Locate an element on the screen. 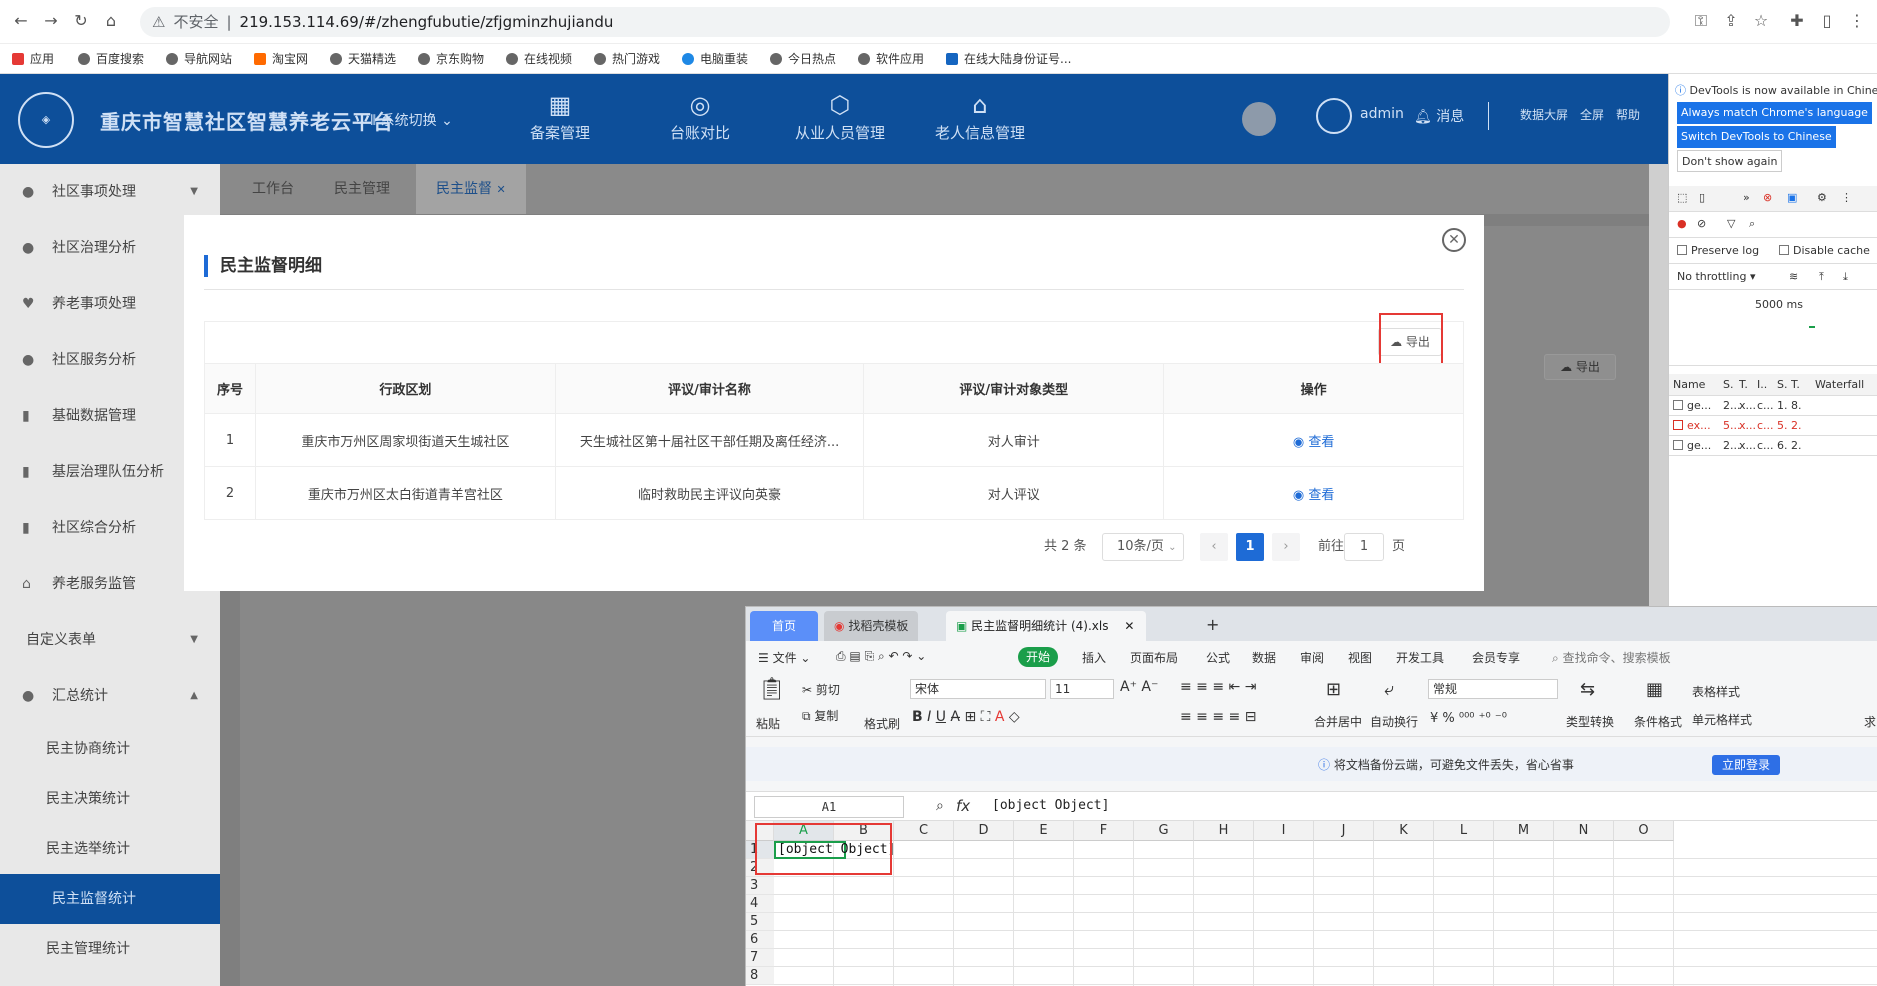  messages-link: 🔔︎ 消息 is located at coordinates (1439, 116).